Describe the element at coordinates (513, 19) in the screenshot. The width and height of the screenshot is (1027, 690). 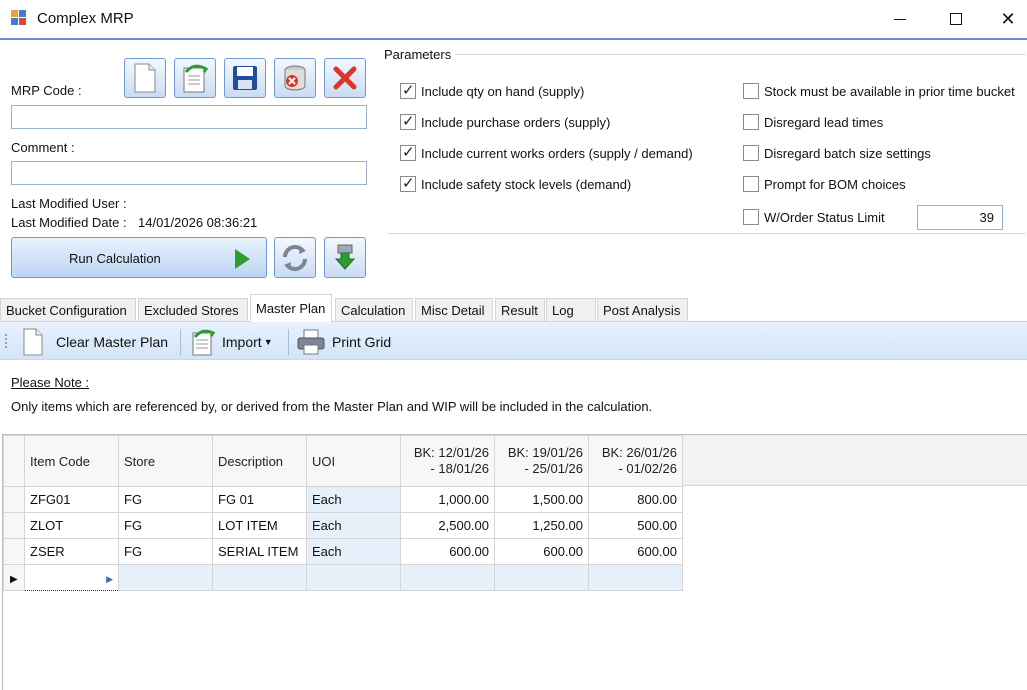
I see `title-bar: Complex MRP ✕` at that location.